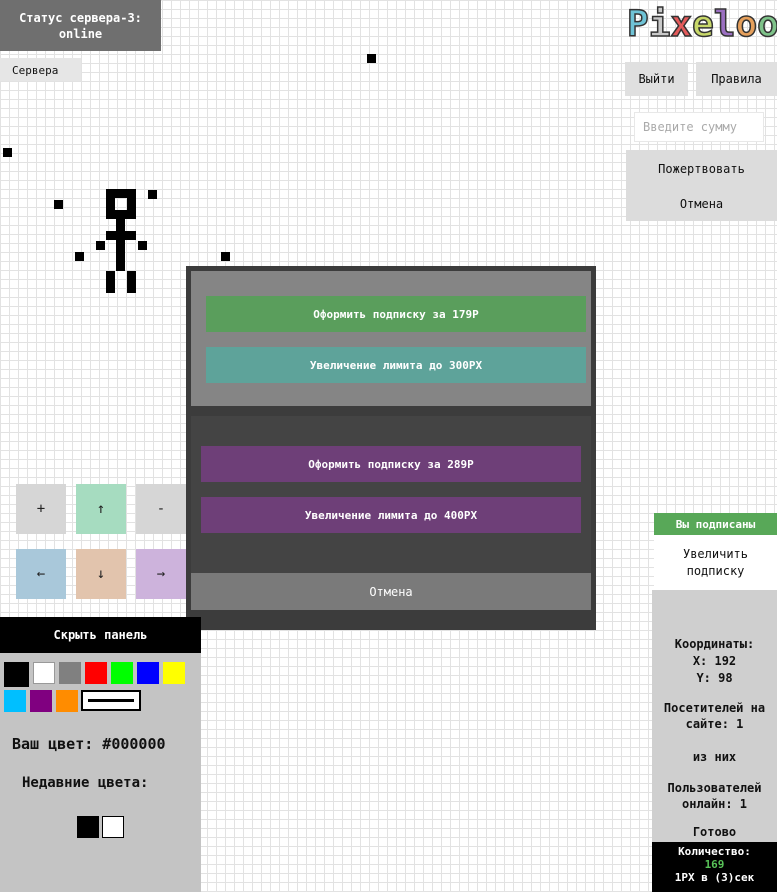 The height and width of the screenshot is (892, 777). What do you see at coordinates (80, 34) in the screenshot?
I see `server-status-value: online` at bounding box center [80, 34].